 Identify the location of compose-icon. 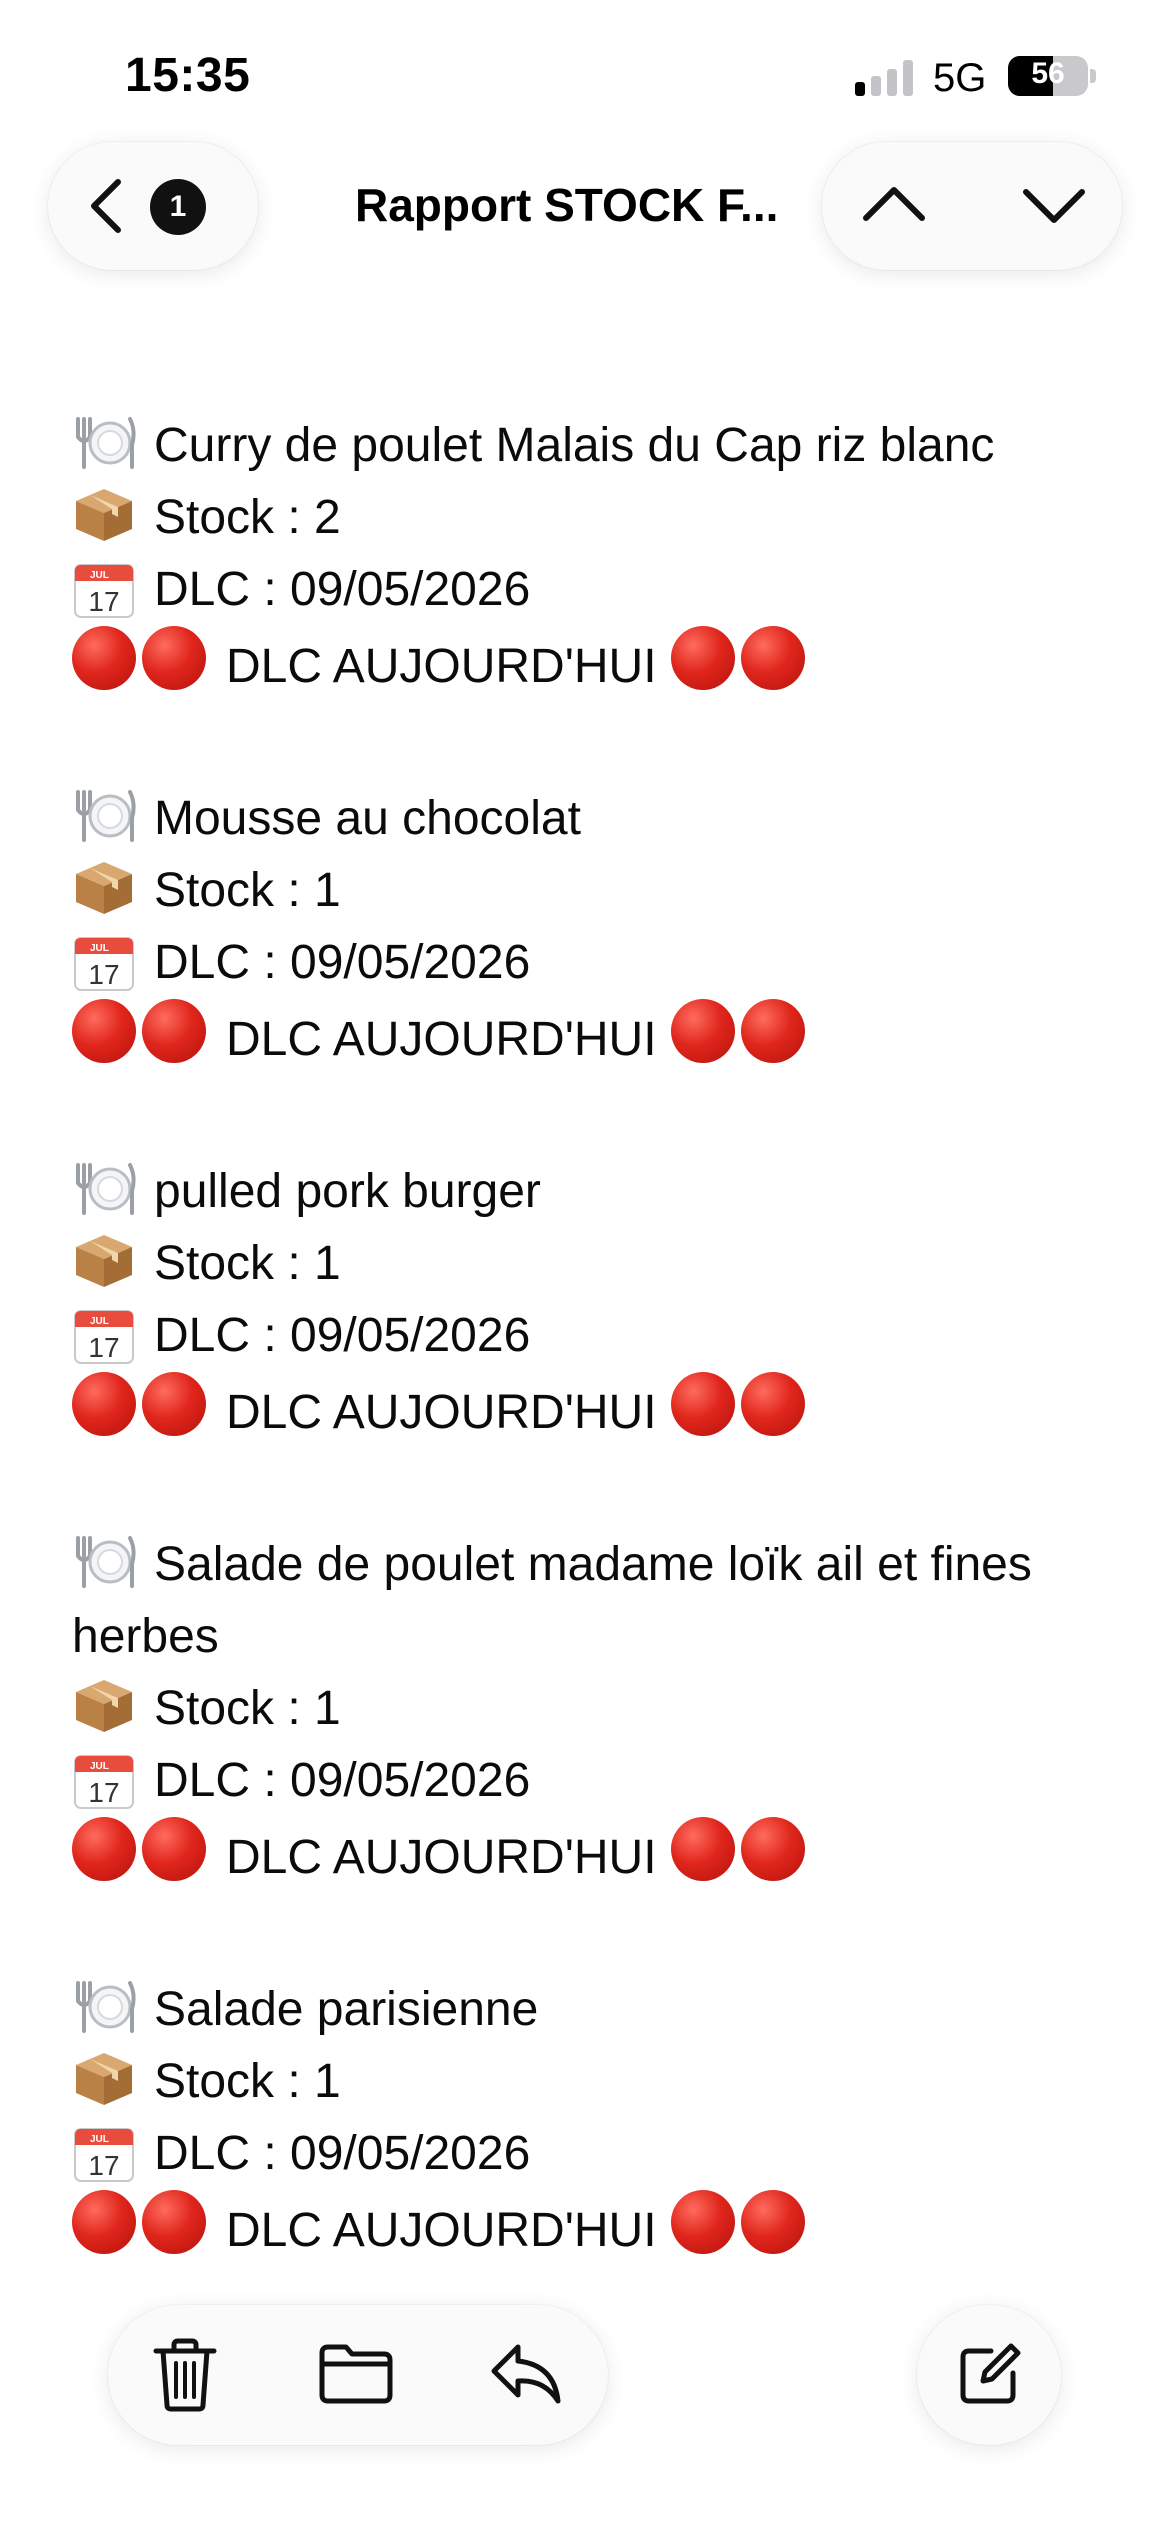
(990, 2373).